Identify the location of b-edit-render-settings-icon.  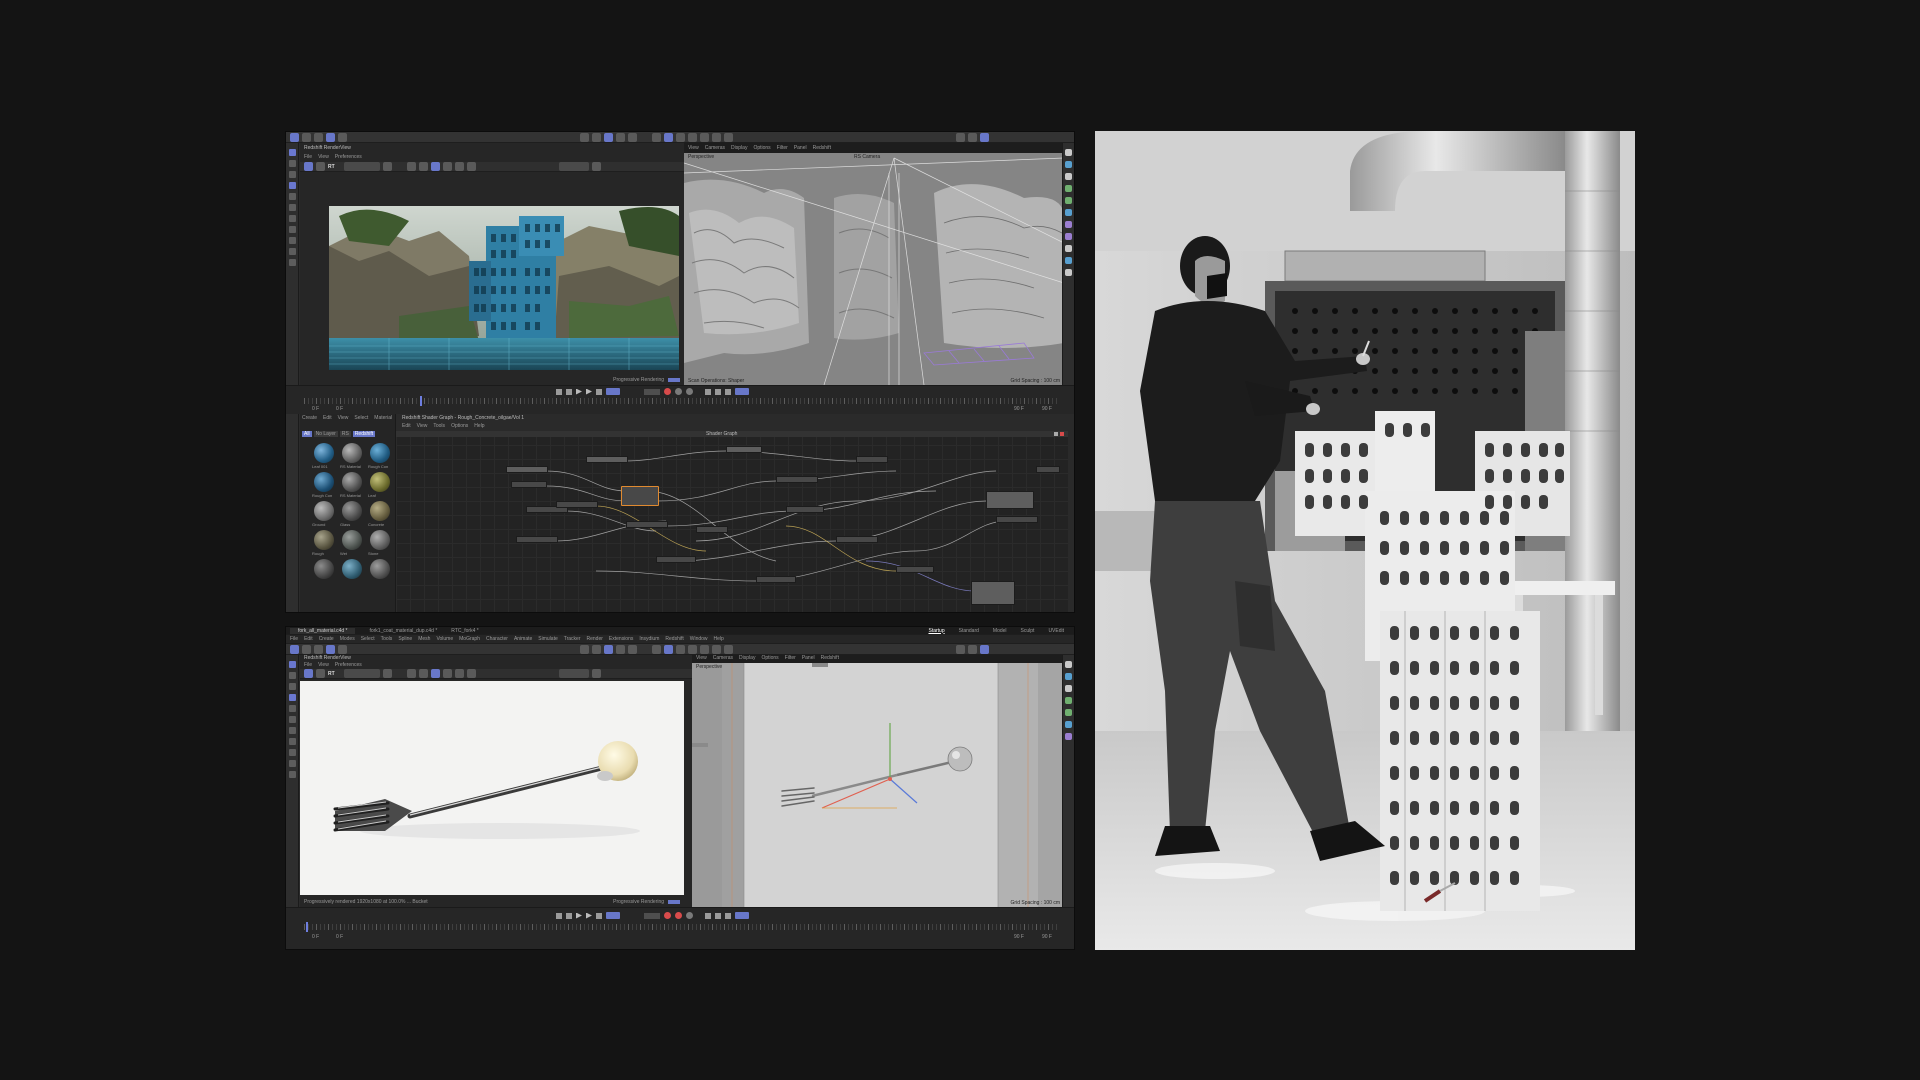
(608, 649).